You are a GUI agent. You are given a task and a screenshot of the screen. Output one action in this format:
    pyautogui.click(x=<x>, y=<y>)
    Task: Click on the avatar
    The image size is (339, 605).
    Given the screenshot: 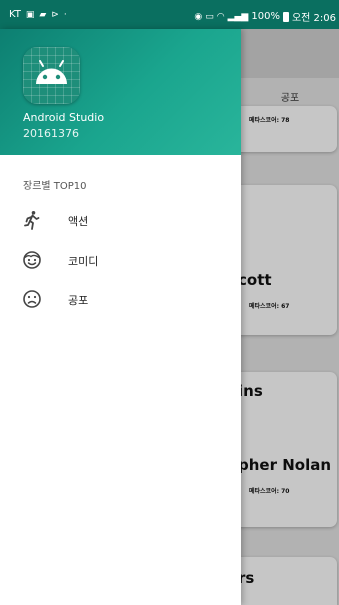 What is the action you would take?
    pyautogui.click(x=51, y=75)
    